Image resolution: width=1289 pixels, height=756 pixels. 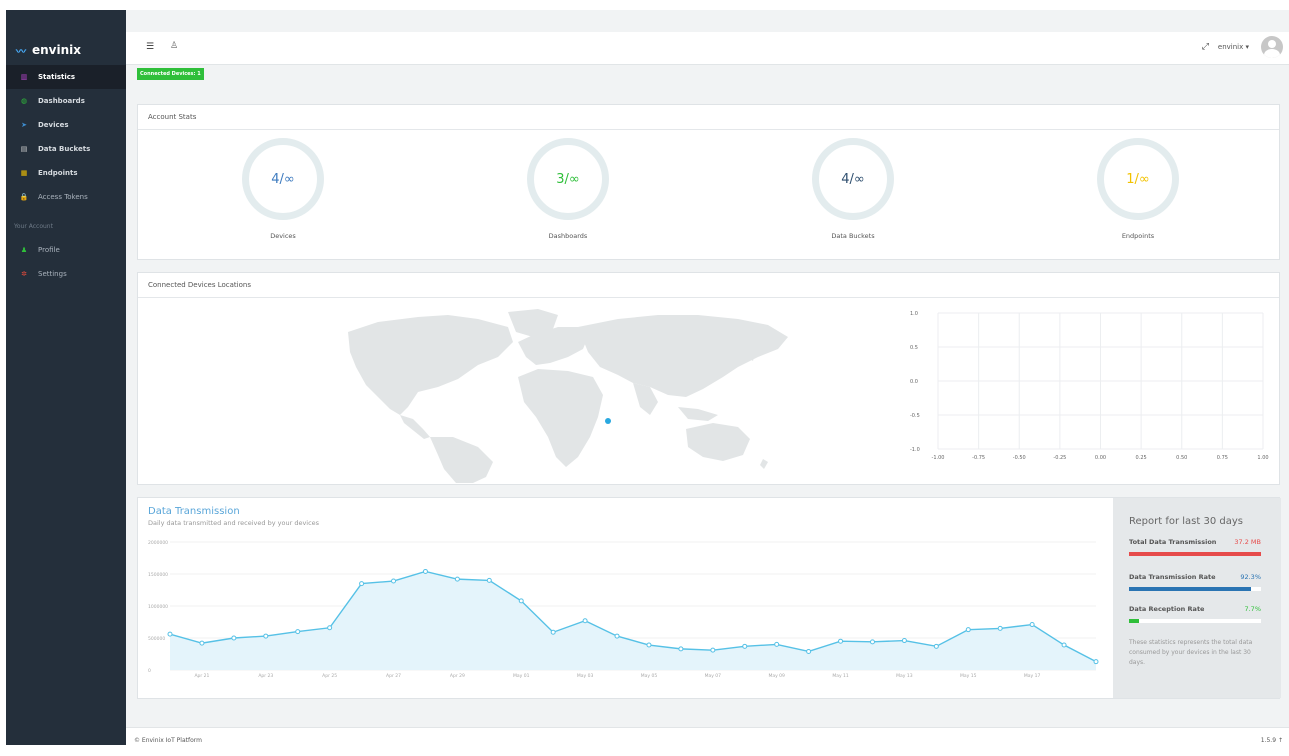 What do you see at coordinates (1195, 577) in the screenshot?
I see `report-row-data-transmission-rate: Data Transmission Rate 92.3%` at bounding box center [1195, 577].